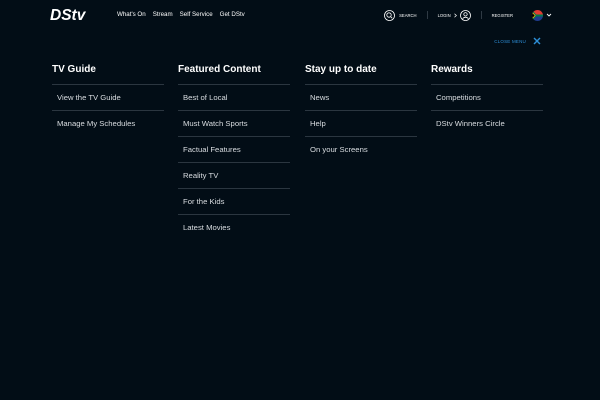  What do you see at coordinates (196, 14) in the screenshot?
I see `nav-self-service: Self Service` at bounding box center [196, 14].